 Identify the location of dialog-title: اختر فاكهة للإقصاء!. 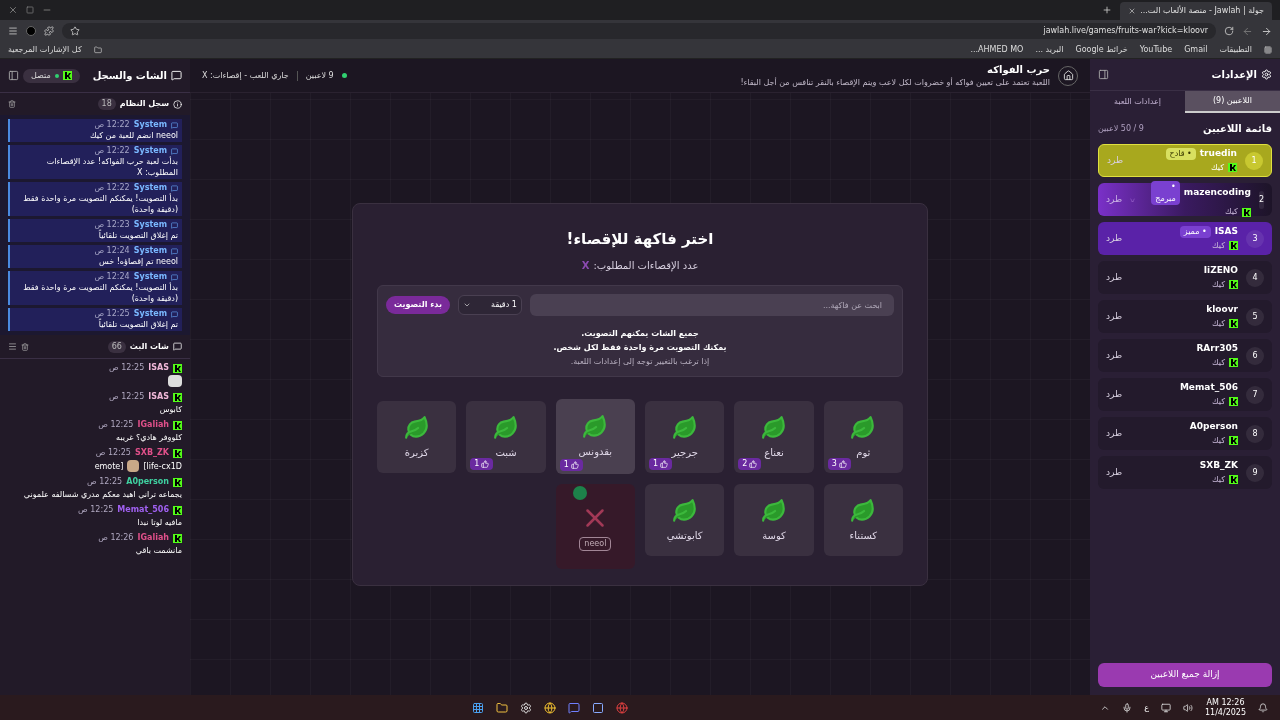
(640, 239).